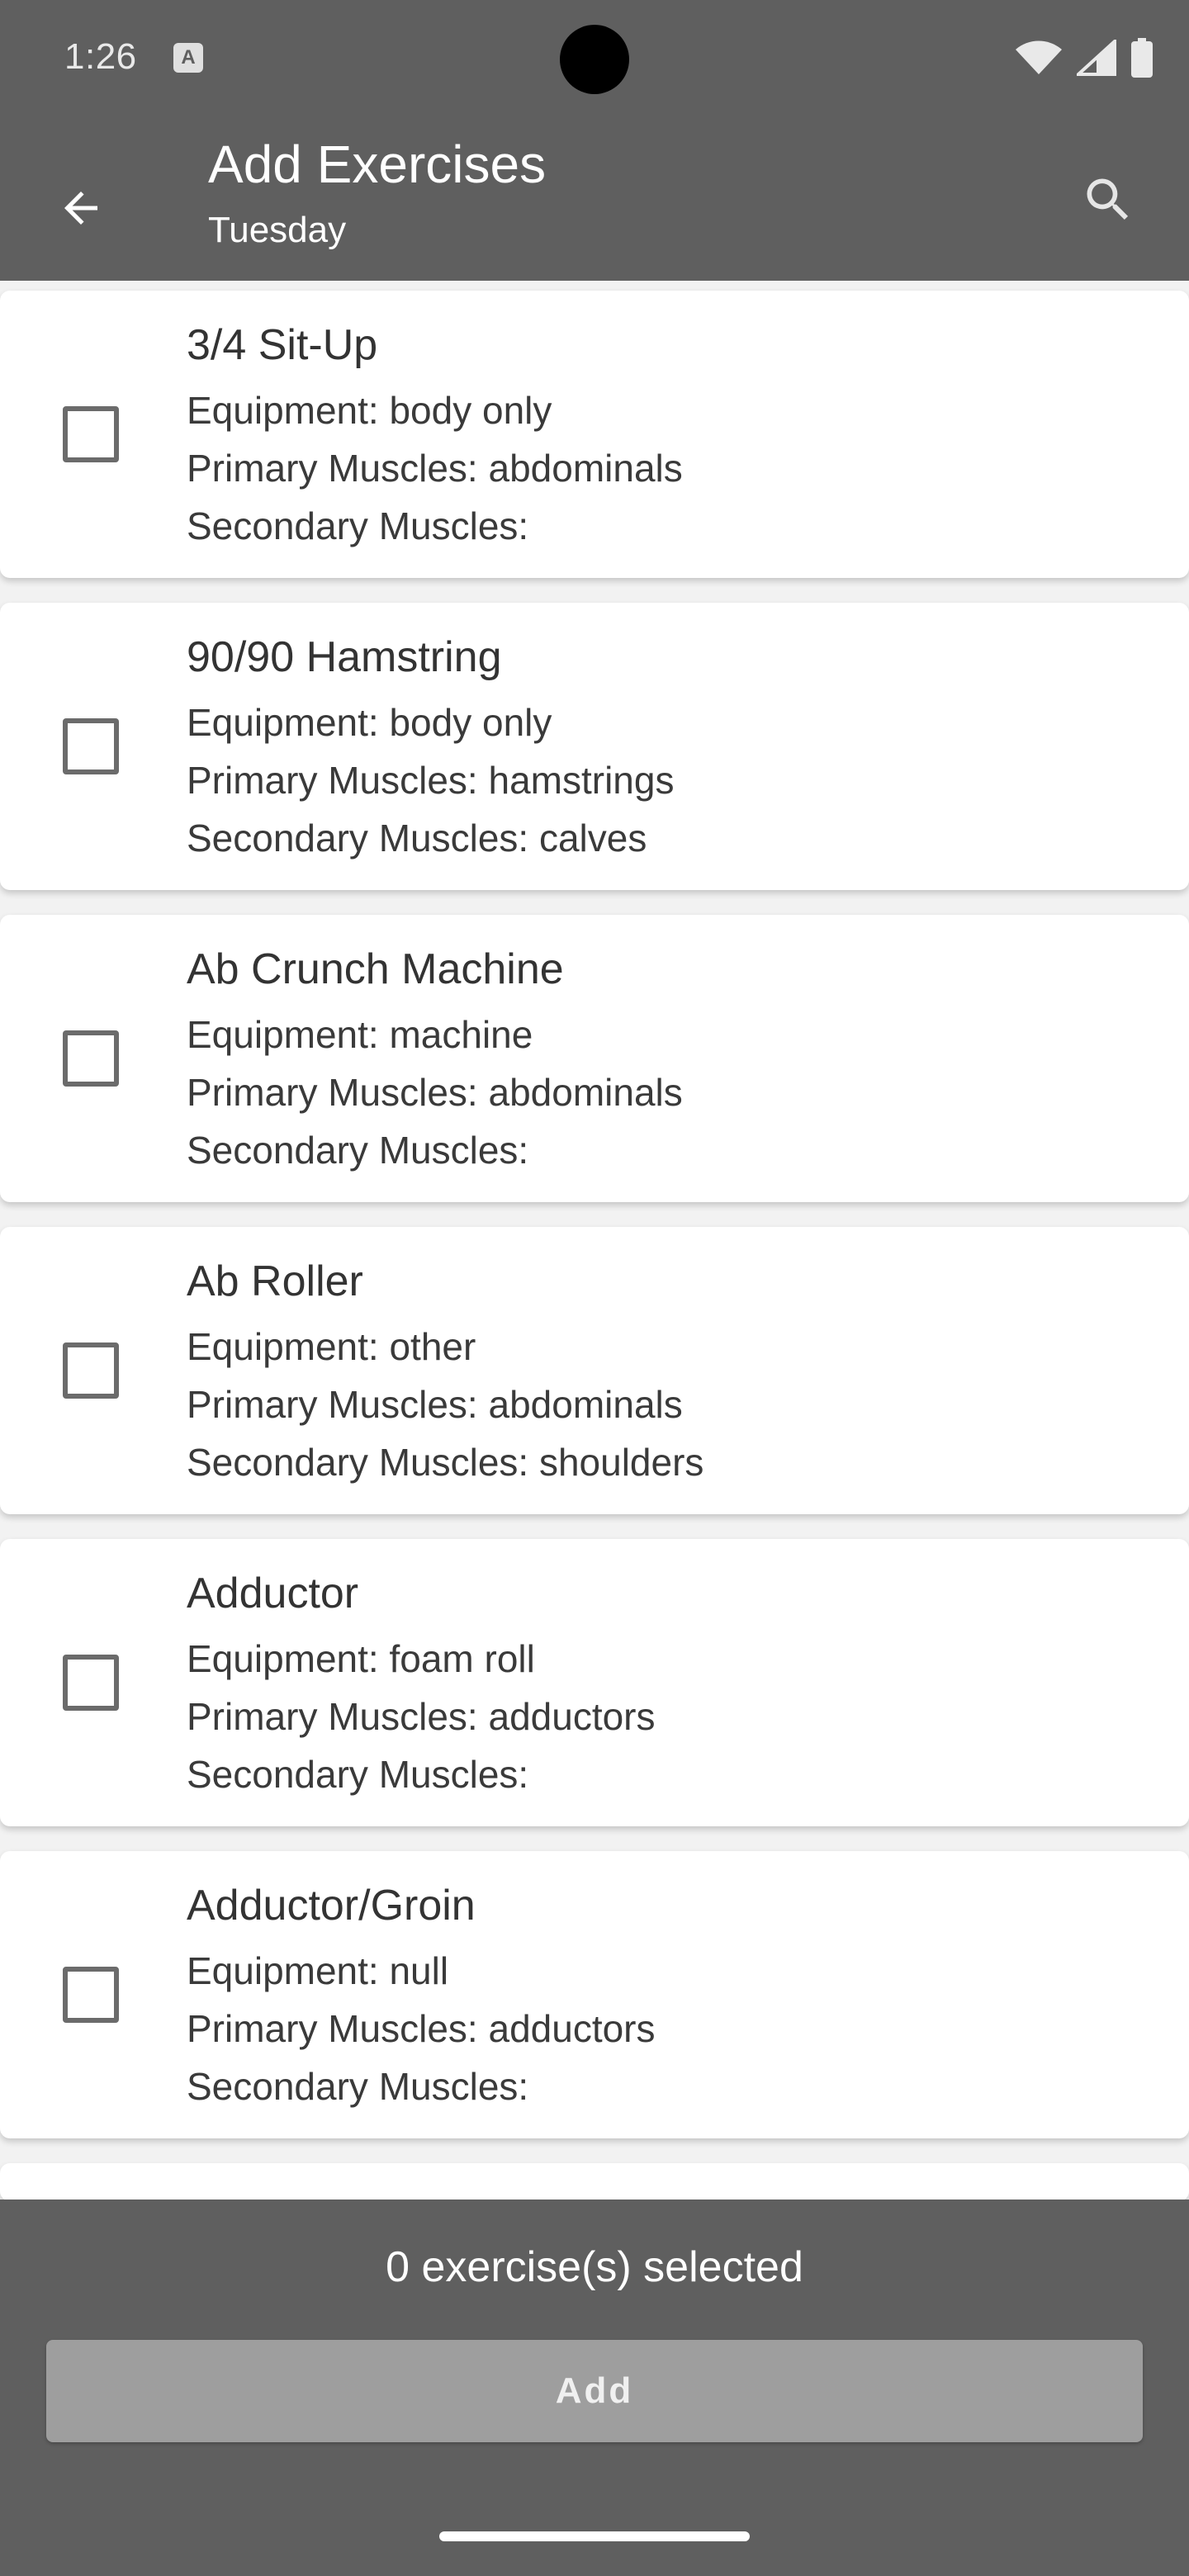 This screenshot has width=1189, height=2576. I want to click on exercise-equipment: Equipment: foam roll, so click(361, 1658).